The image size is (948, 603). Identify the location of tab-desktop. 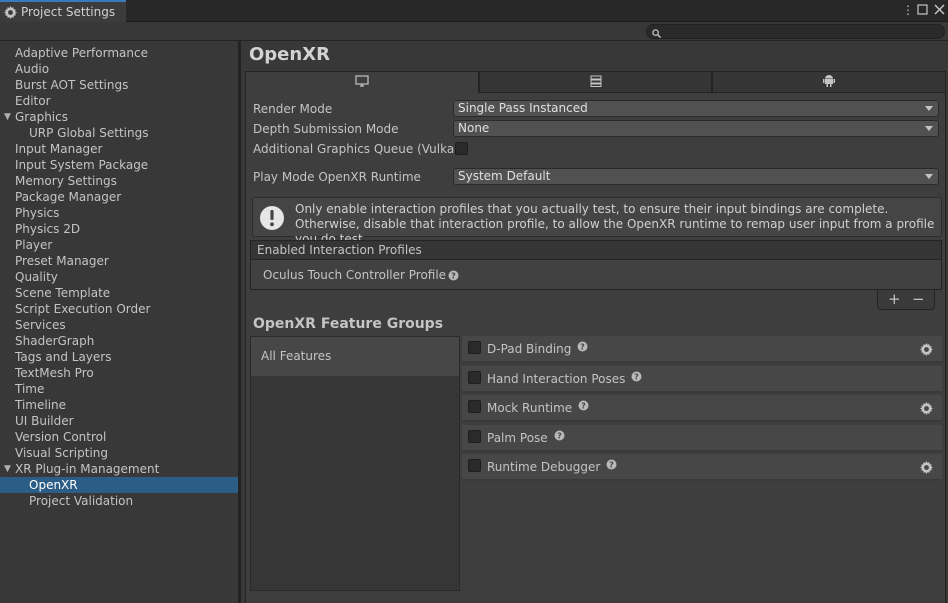
(362, 82).